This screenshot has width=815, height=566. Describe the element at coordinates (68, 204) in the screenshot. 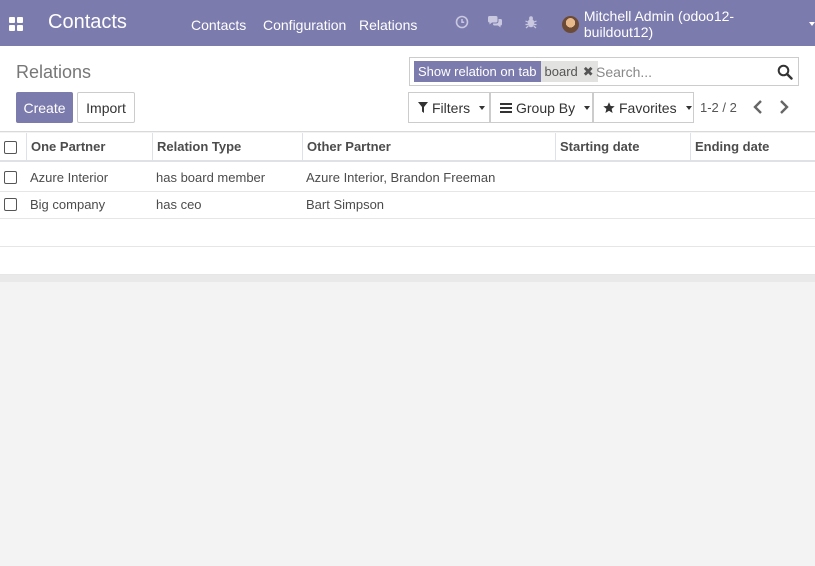

I see `one-partner-cell: Big company` at that location.